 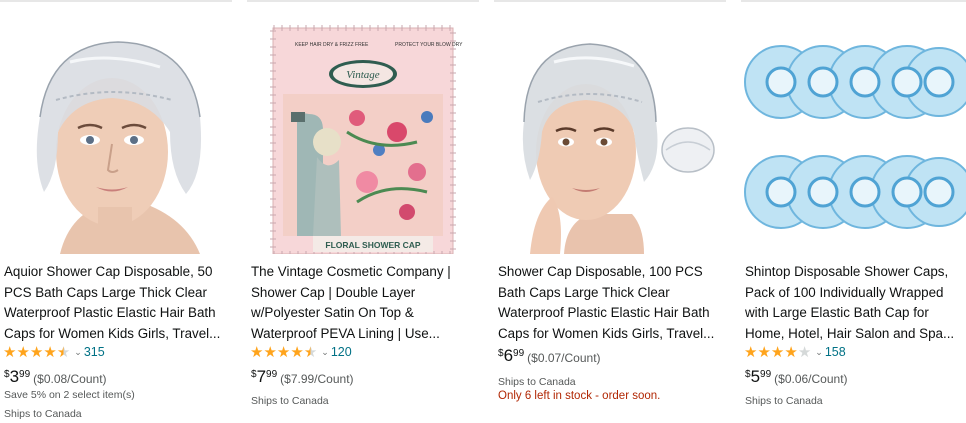 I want to click on unit-price: ($0.06/Count), so click(x=811, y=379).